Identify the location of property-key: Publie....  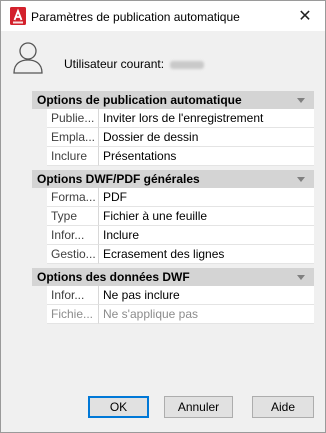
(73, 118).